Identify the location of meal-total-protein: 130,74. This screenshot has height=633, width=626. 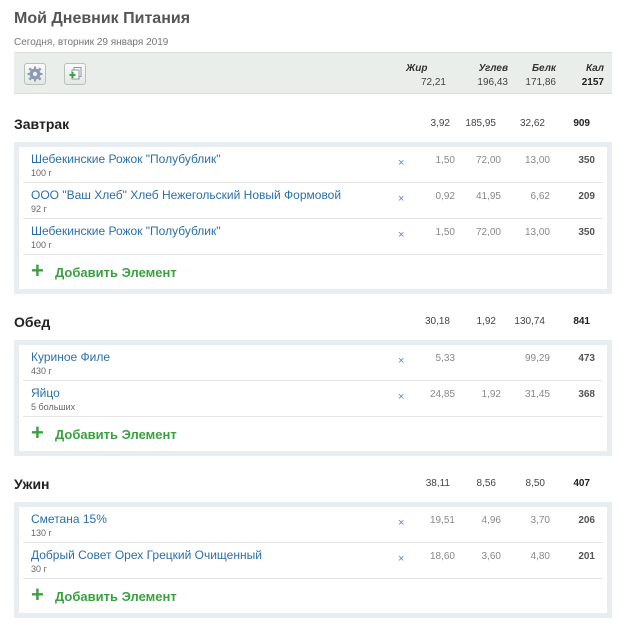
(529, 321).